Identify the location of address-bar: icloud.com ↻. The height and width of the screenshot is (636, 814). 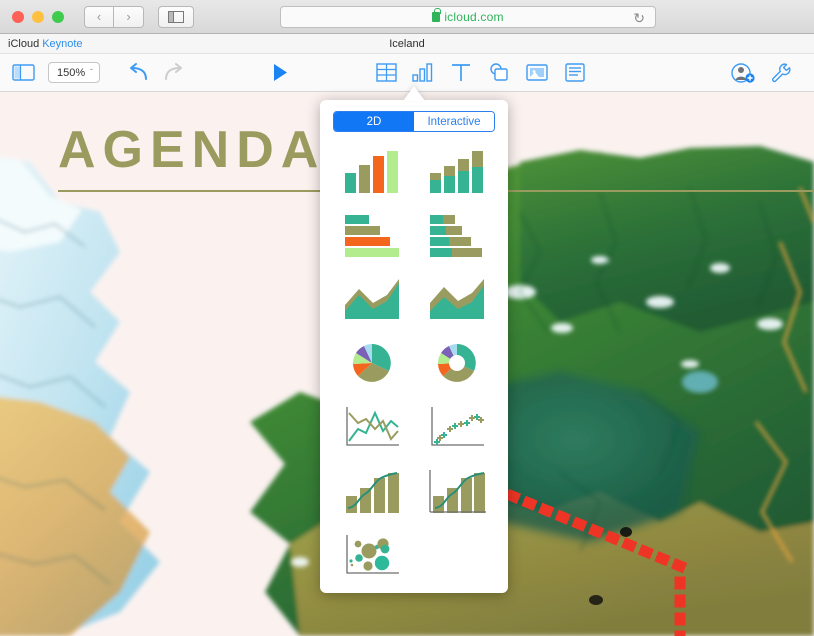
(468, 17).